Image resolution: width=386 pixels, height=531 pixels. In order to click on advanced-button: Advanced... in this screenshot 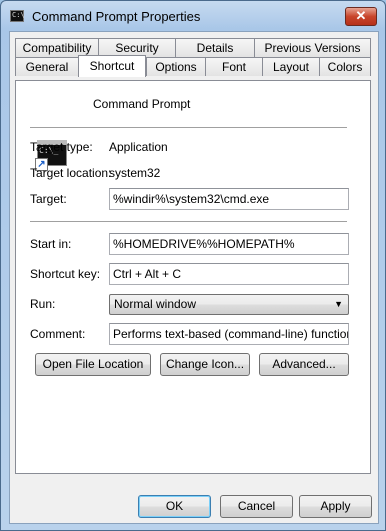, I will do `click(304, 364)`.